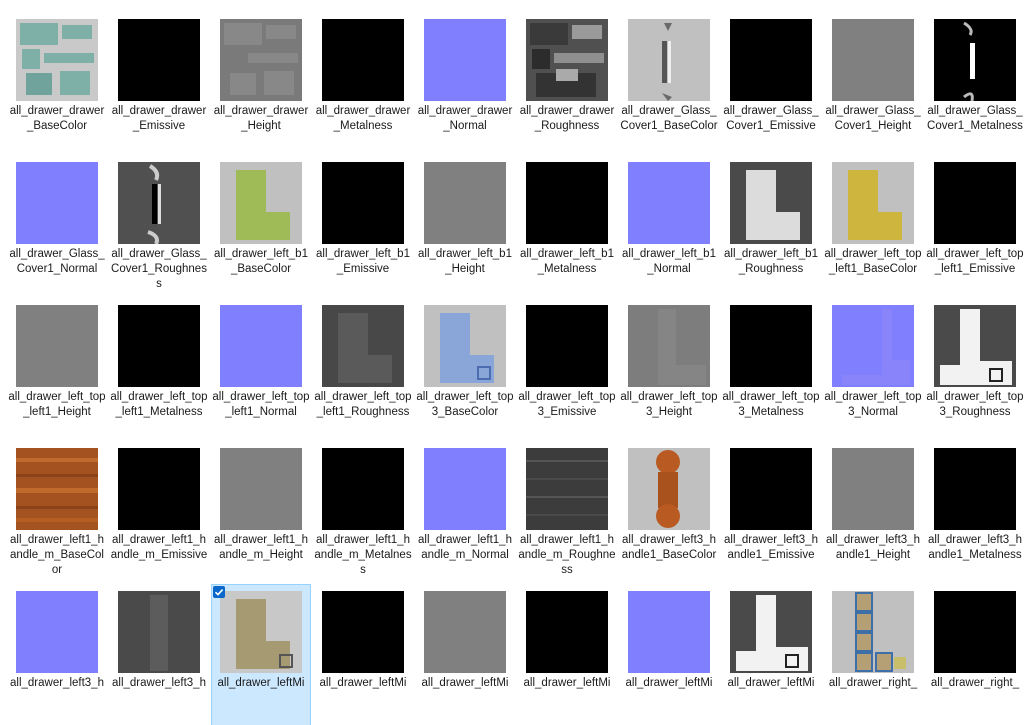 The width and height of the screenshot is (1024, 725). What do you see at coordinates (873, 226) in the screenshot?
I see `file-item: all_drawer_left_top_left1_BaseColor` at bounding box center [873, 226].